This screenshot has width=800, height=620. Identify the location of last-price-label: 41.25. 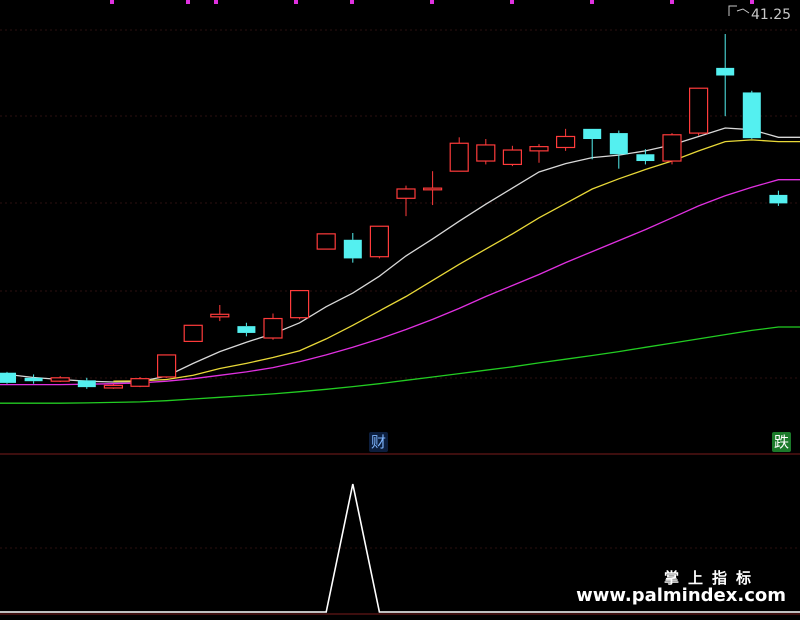
(771, 15).